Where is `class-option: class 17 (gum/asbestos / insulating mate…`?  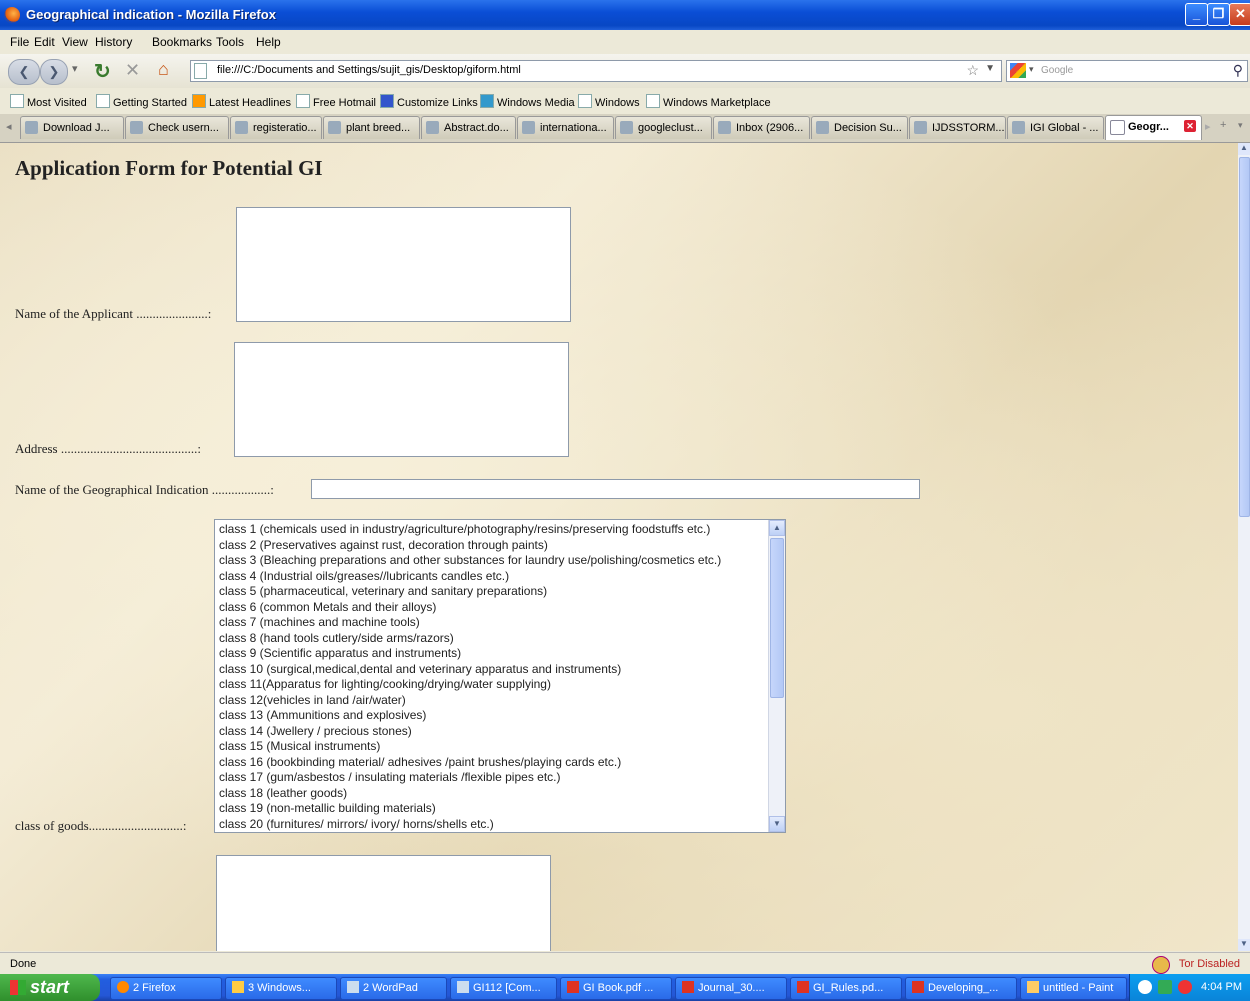
class-option: class 17 (gum/asbestos / insulating mate… is located at coordinates (491, 778).